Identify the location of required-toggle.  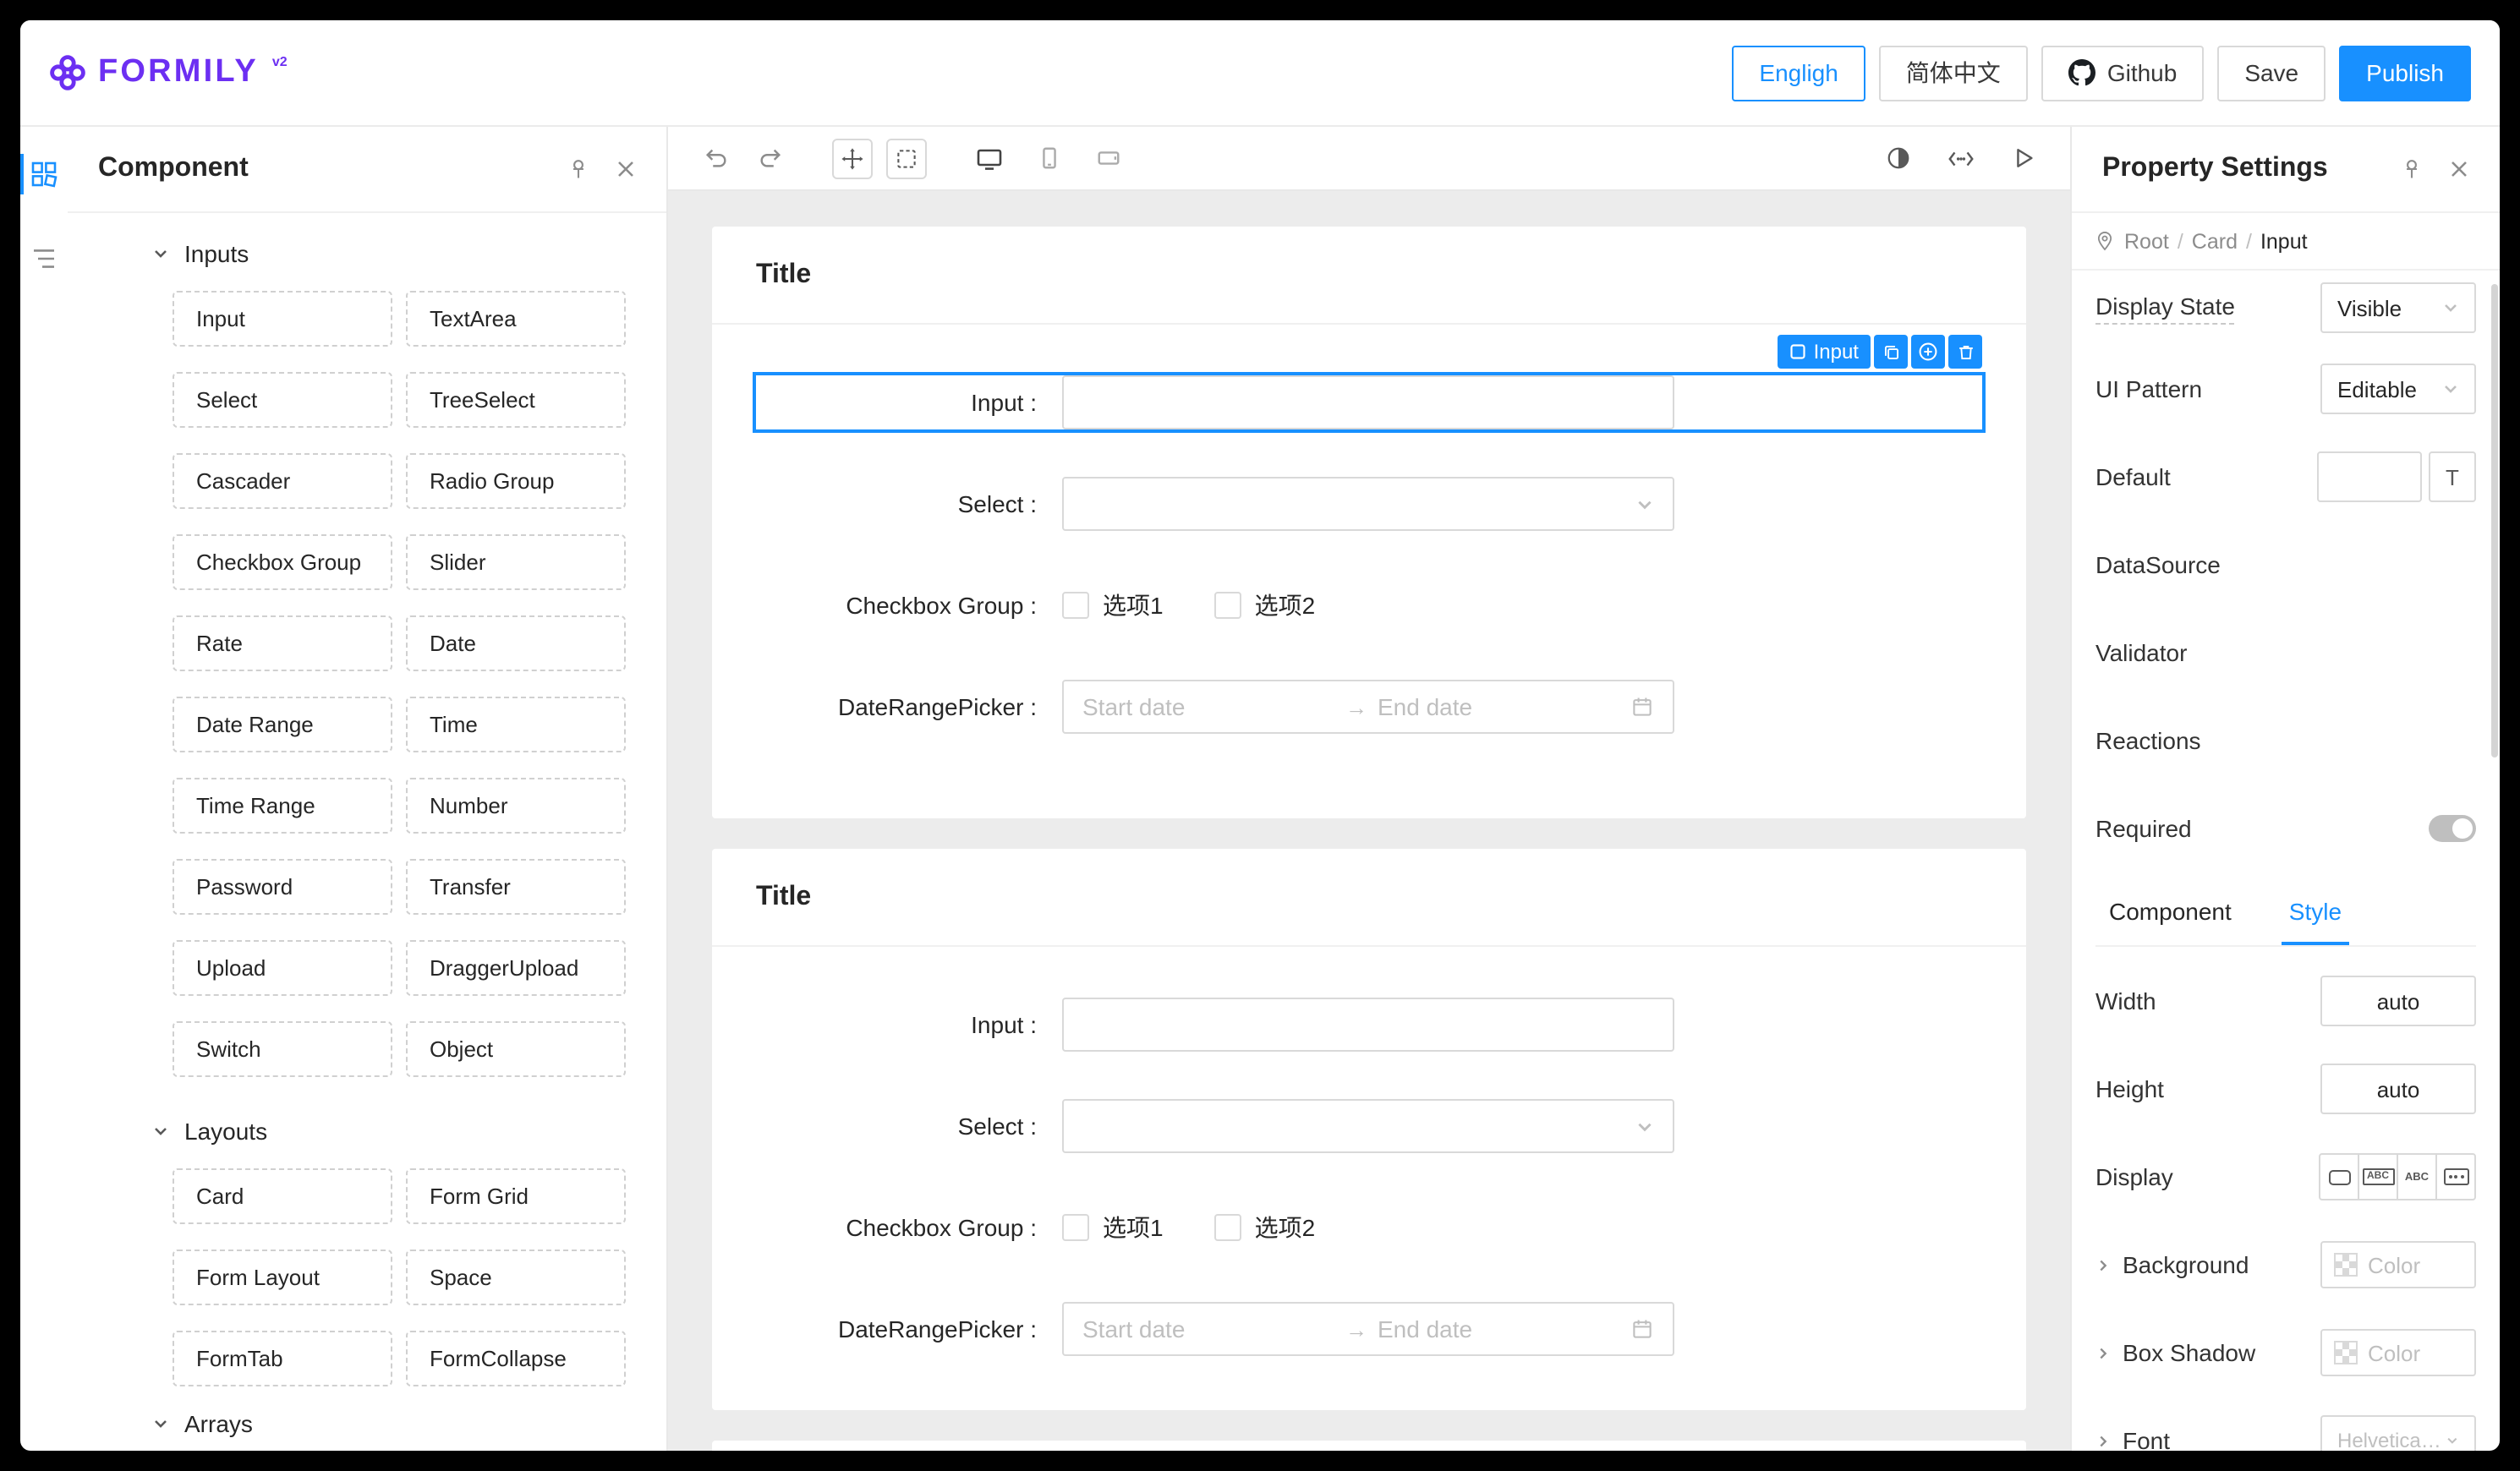
(2452, 828).